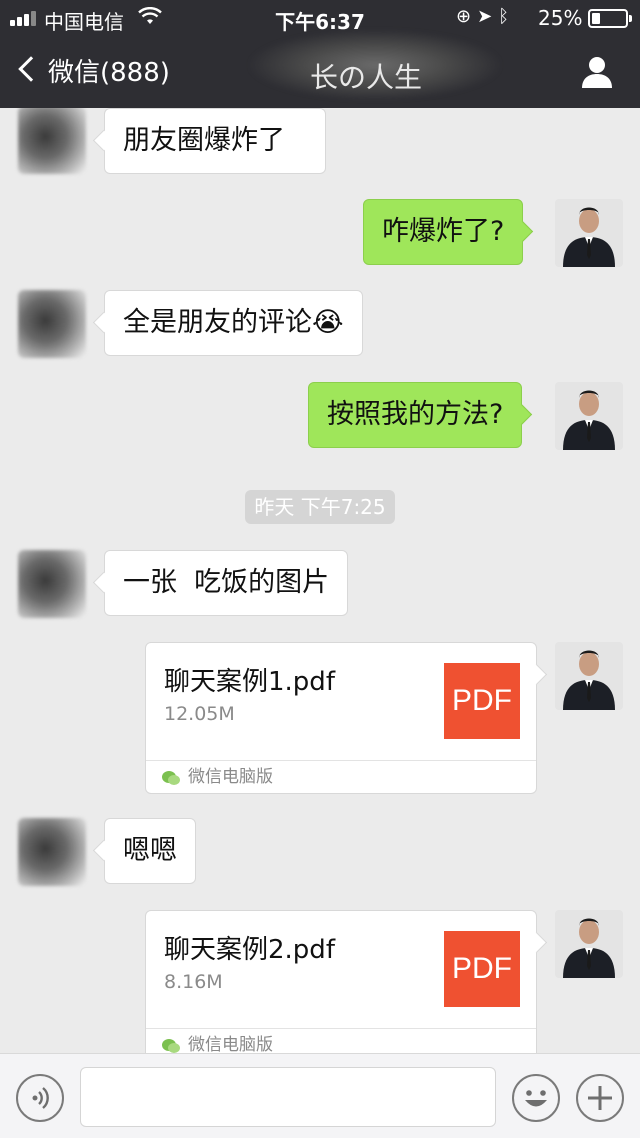 The image size is (640, 1138). I want to click on lock-rotation-icon: ⊕, so click(467, 16).